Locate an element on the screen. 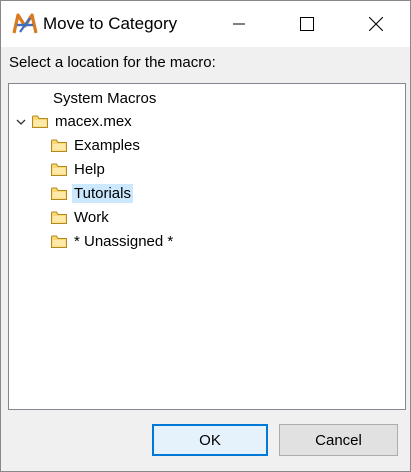 This screenshot has height=472, width=411. maximize-icon is located at coordinates (307, 24).